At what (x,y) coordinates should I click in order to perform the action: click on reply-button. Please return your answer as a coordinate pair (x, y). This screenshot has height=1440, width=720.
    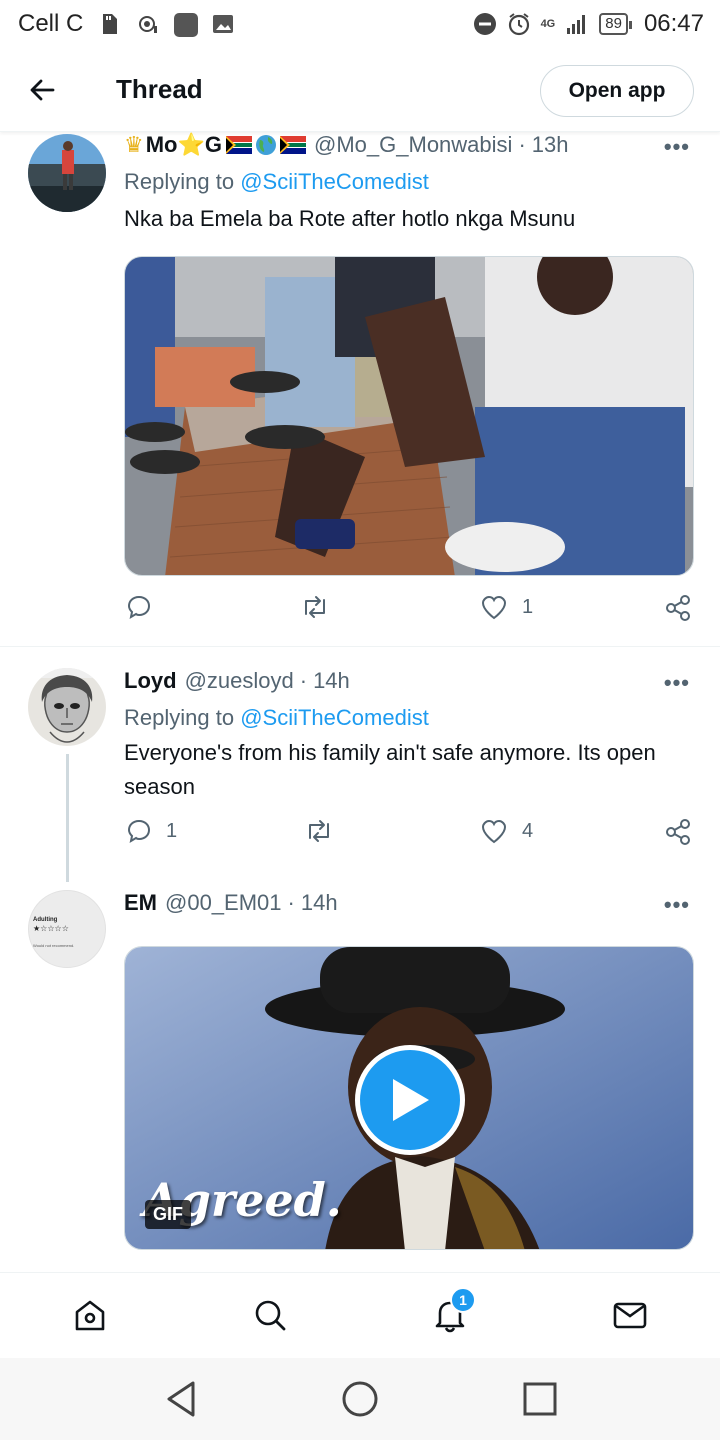
    Looking at the image, I should click on (146, 607).